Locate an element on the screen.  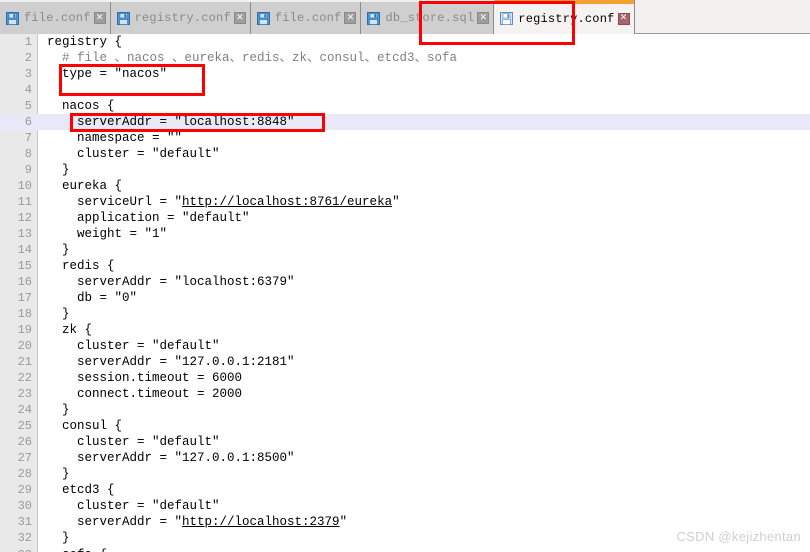
line-number: 5 is located at coordinates (28, 106).